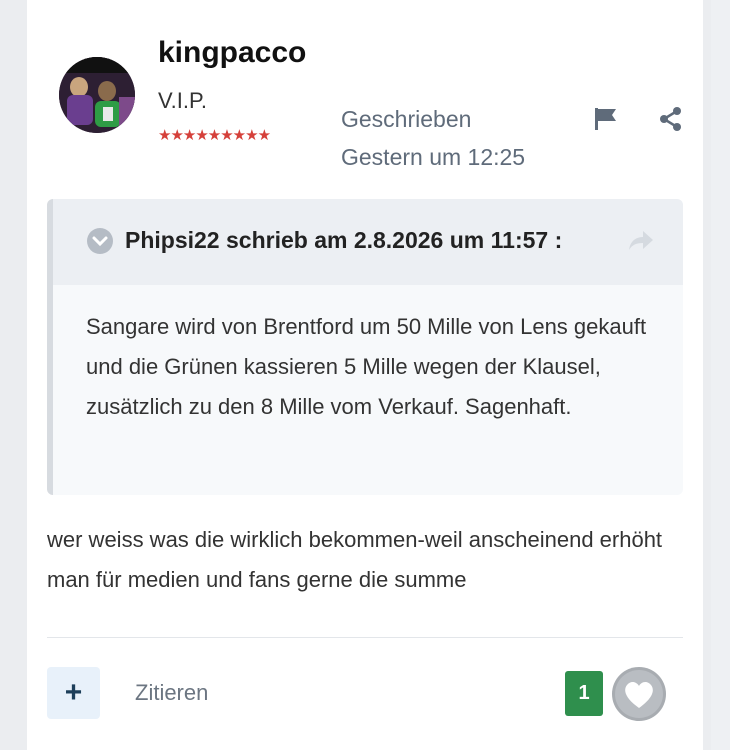  What do you see at coordinates (171, 693) in the screenshot?
I see `quote-button: Zitieren` at bounding box center [171, 693].